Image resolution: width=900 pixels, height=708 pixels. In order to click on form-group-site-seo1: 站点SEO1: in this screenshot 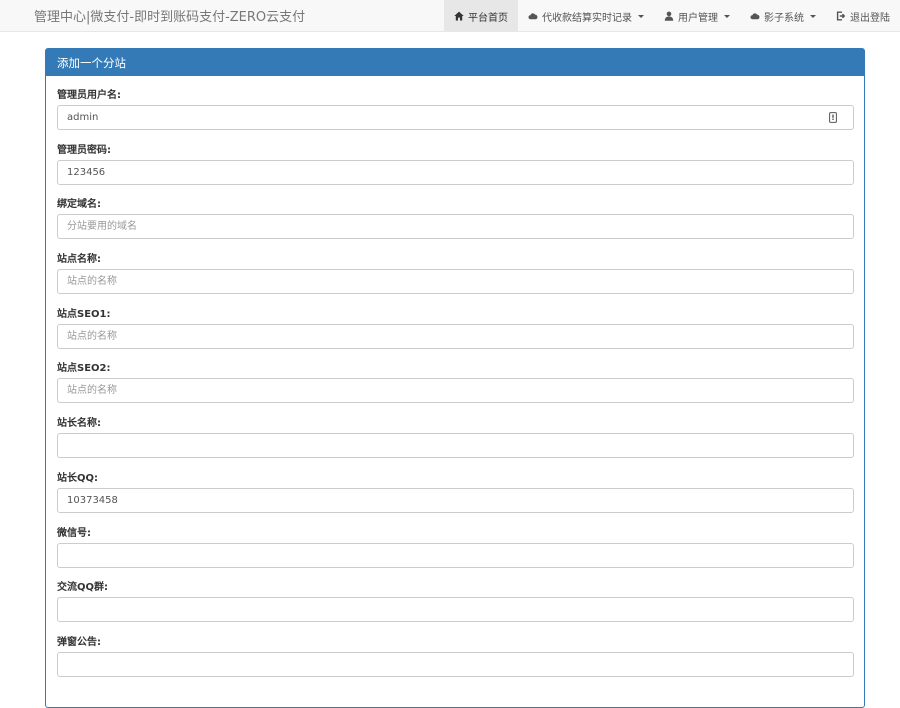, I will do `click(455, 332)`.